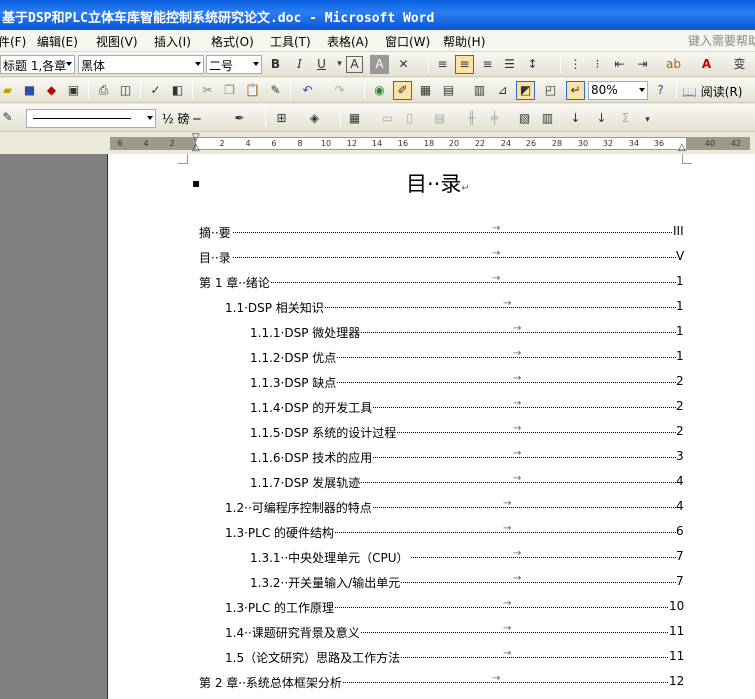 Image resolution: width=755 pixels, height=699 pixels. Describe the element at coordinates (348, 41) in the screenshot. I see `menu-table: 表格(A)` at that location.